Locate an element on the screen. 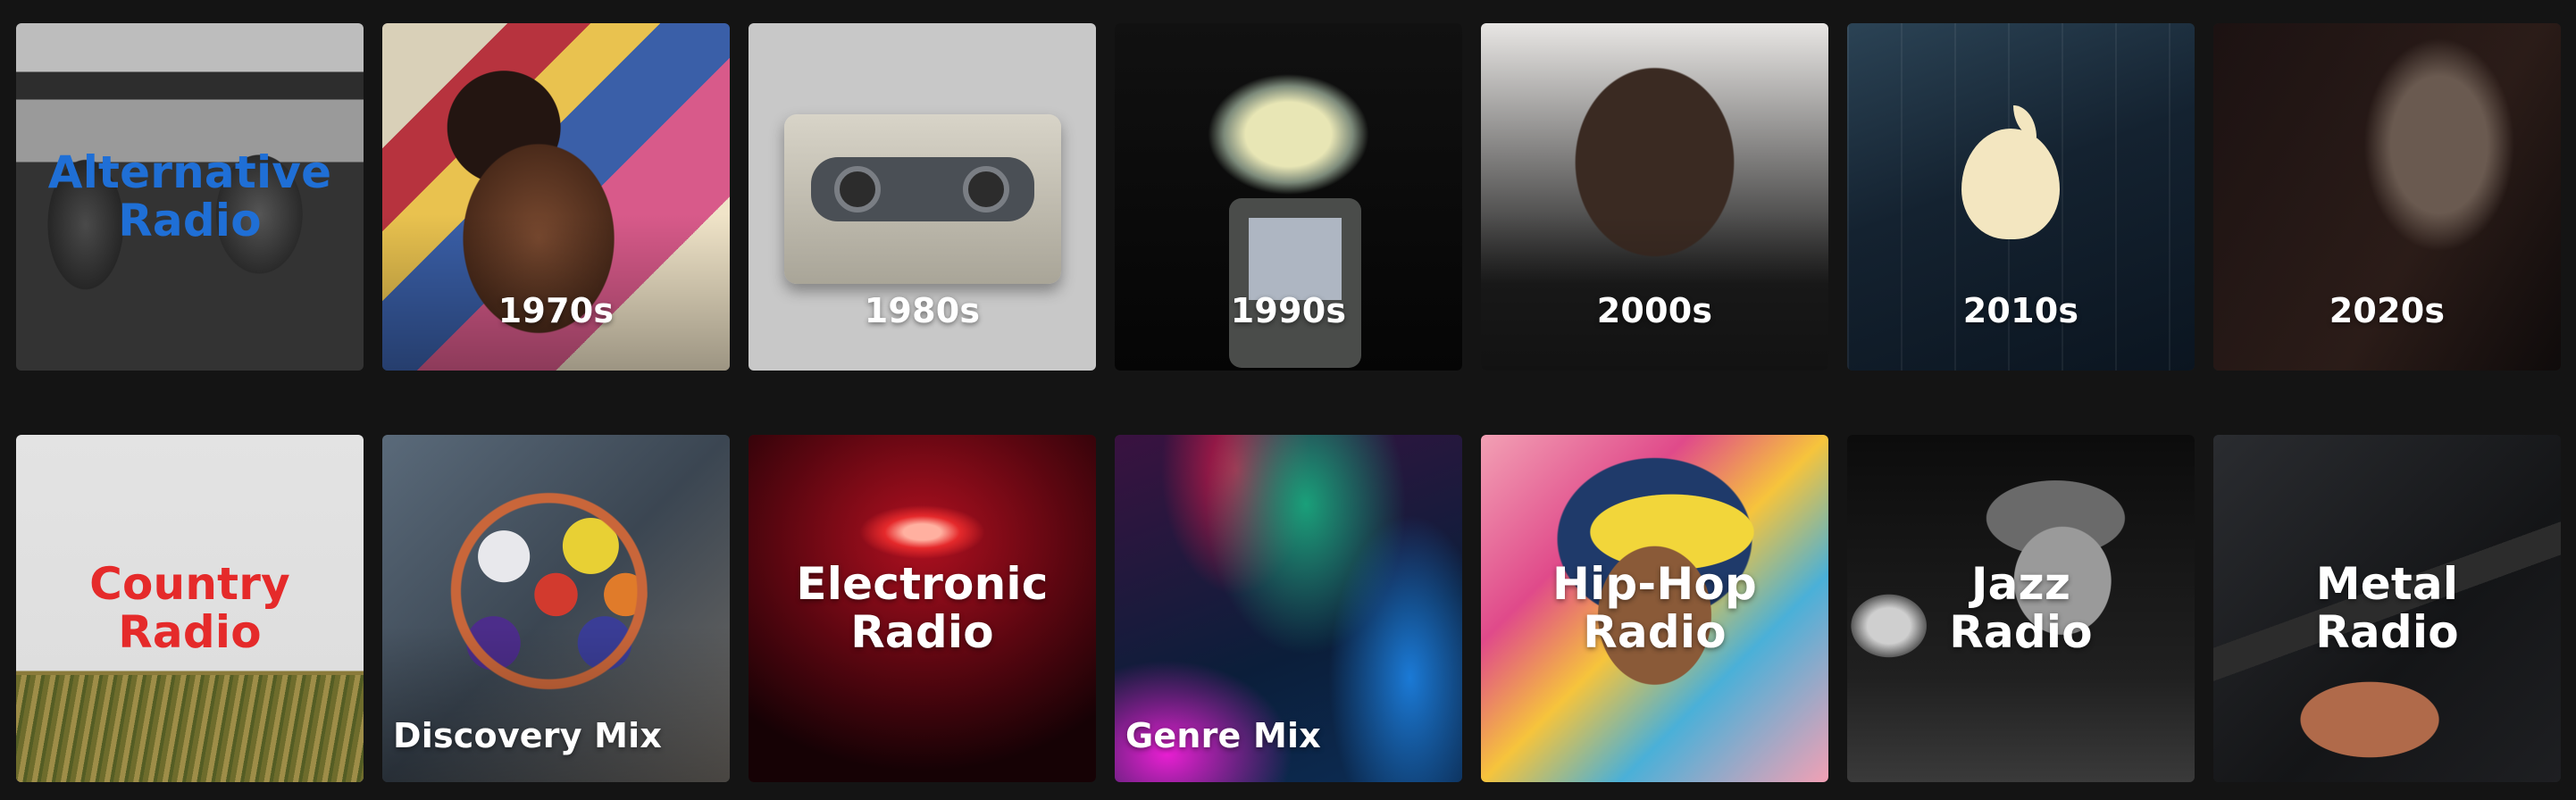 The image size is (2576, 800). tile-1970s: 1970s is located at coordinates (556, 197).